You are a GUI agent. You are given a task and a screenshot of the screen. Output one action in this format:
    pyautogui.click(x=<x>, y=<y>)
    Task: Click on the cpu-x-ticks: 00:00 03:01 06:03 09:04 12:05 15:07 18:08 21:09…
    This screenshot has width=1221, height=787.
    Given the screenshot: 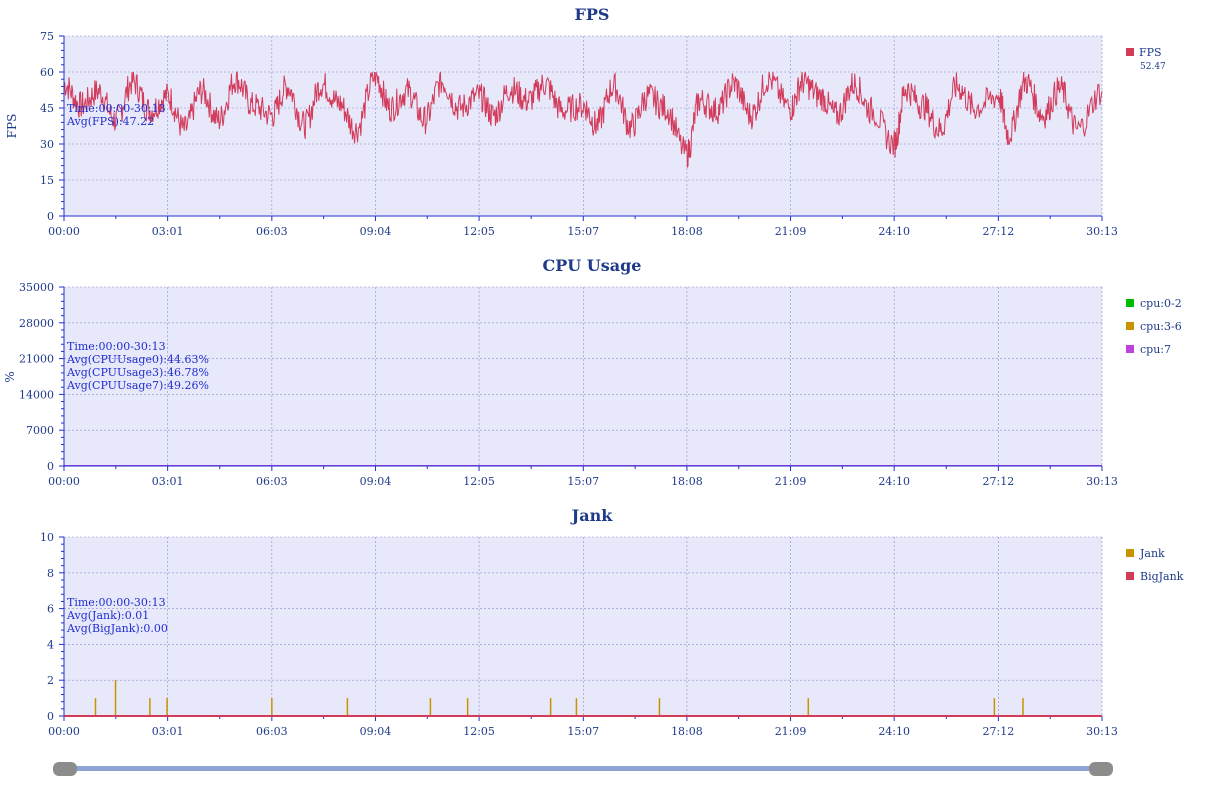 What is the action you would take?
    pyautogui.click(x=583, y=477)
    